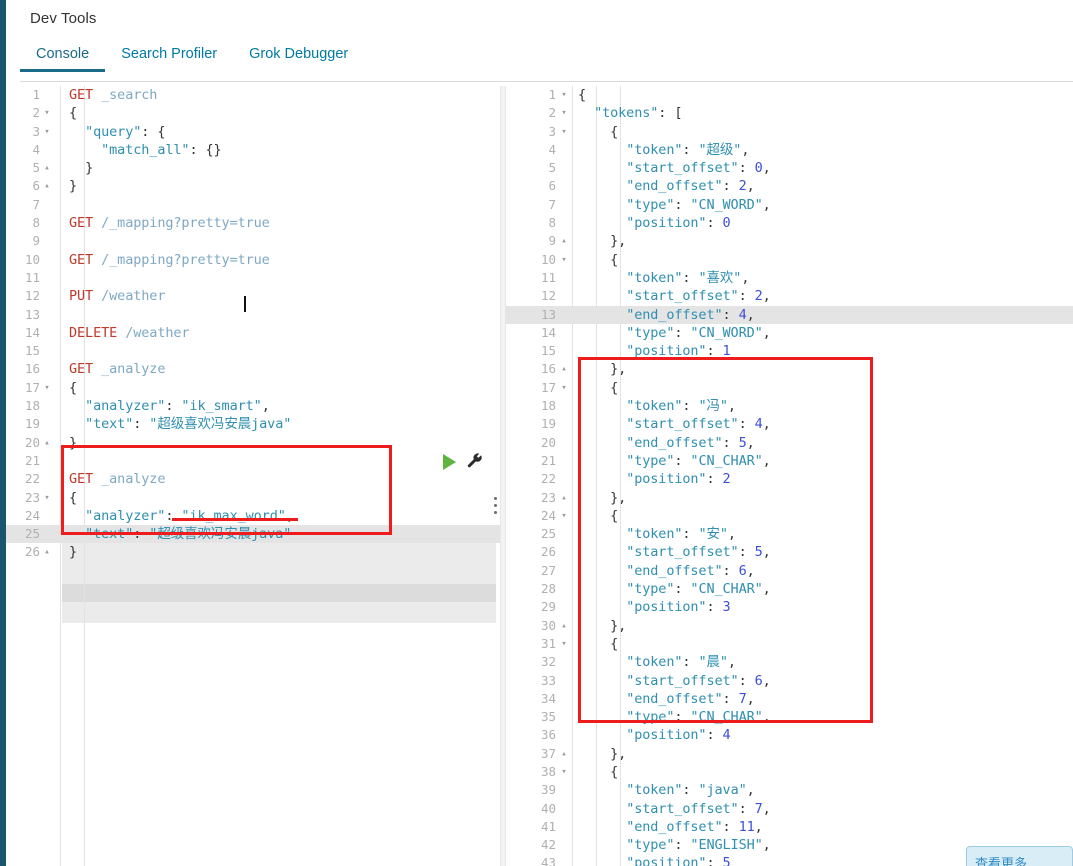 This screenshot has height=866, width=1073. Describe the element at coordinates (253, 351) in the screenshot. I see `editor-line: 15` at that location.